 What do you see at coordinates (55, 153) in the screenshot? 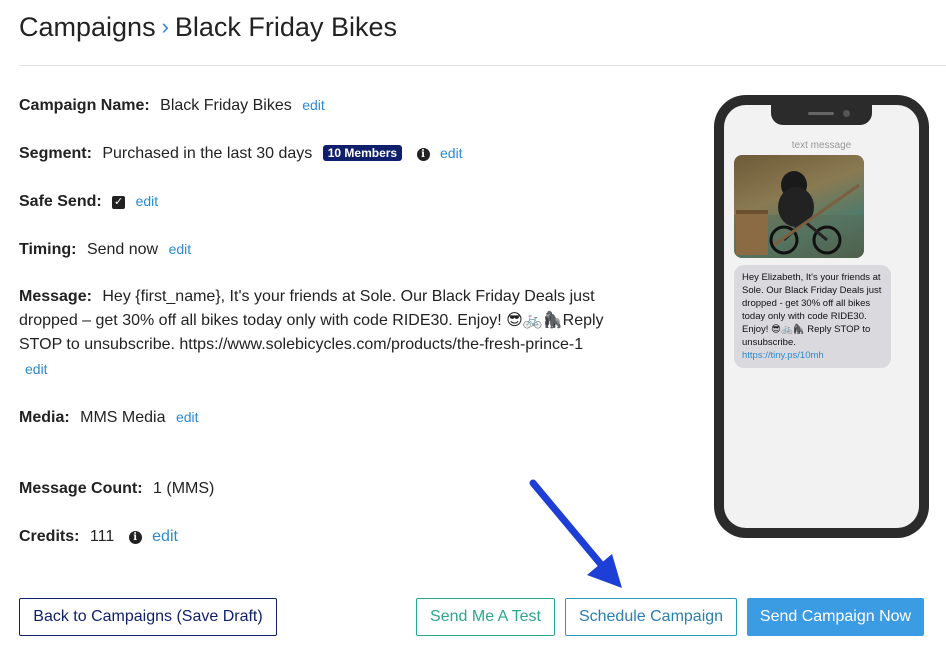
I see `segment-label: Segment:` at bounding box center [55, 153].